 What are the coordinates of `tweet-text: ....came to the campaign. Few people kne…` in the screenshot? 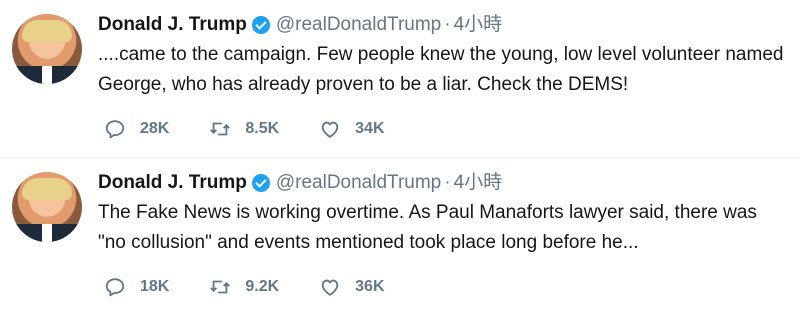 It's located at (441, 69).